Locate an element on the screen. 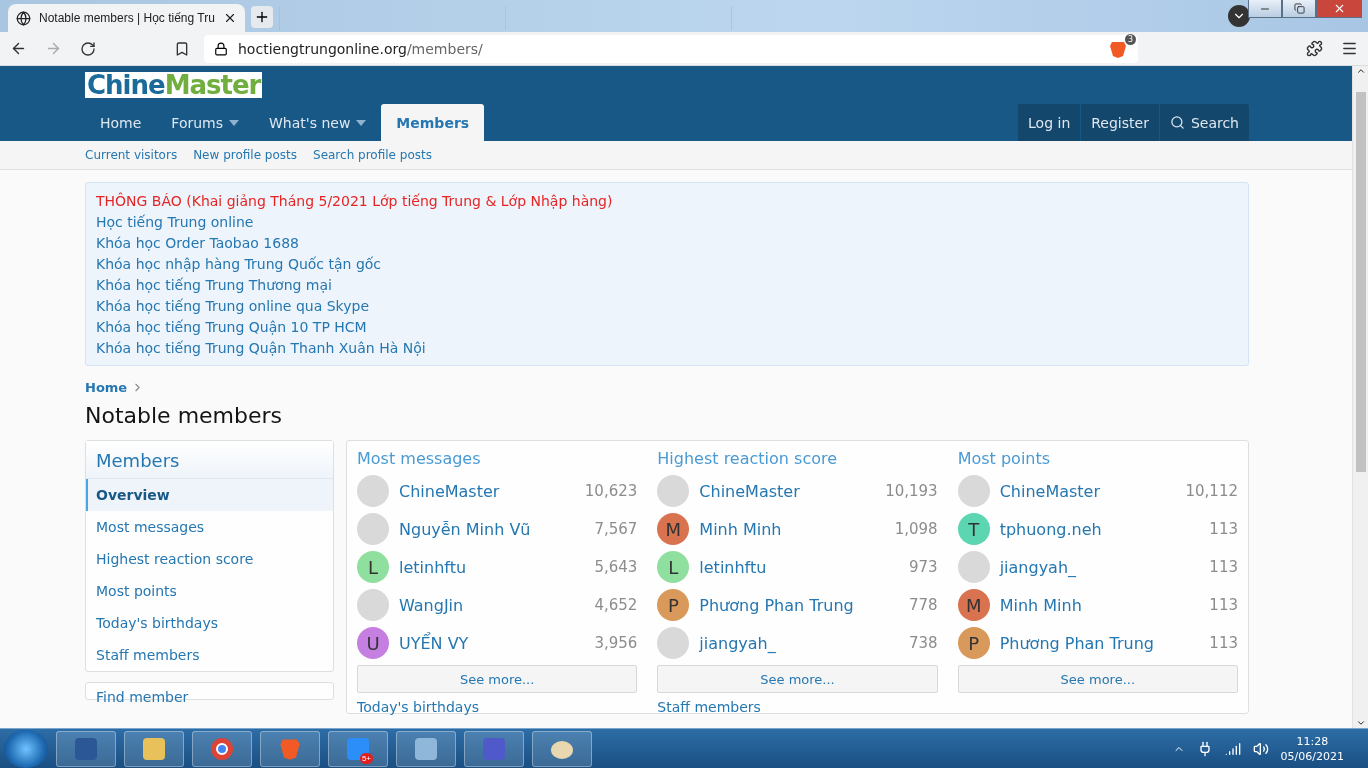 This screenshot has height=768, width=1368. menu-button is located at coordinates (1349, 48).